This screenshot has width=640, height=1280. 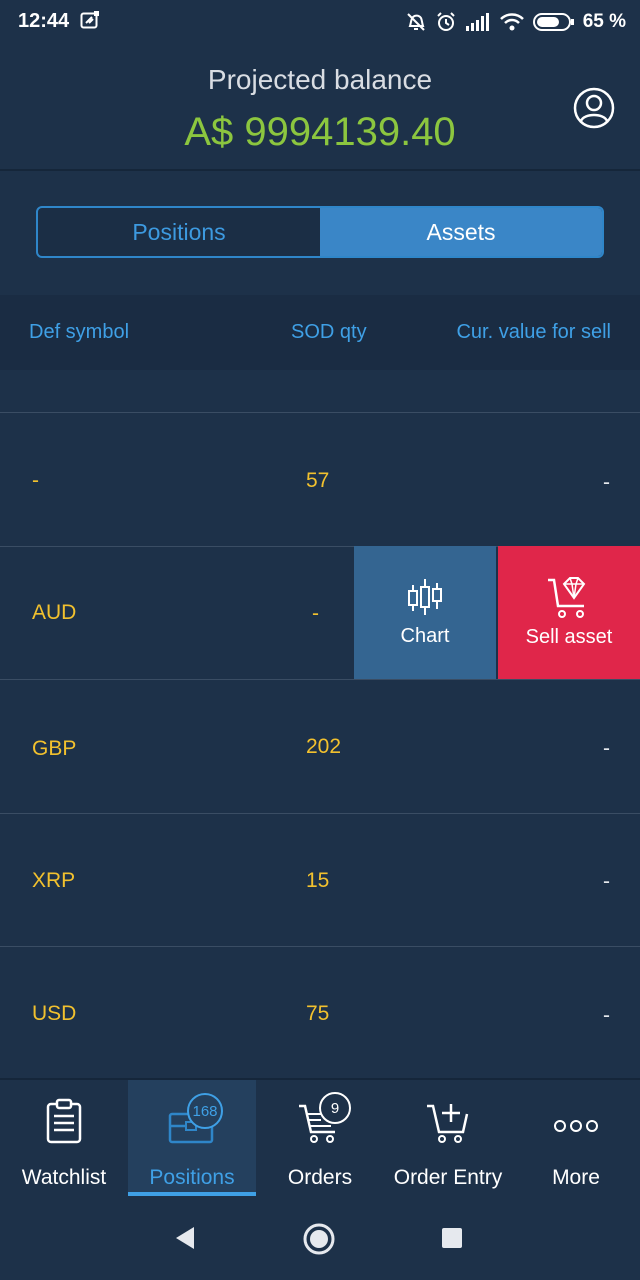 What do you see at coordinates (64, 1121) in the screenshot?
I see `clipboard-icon` at bounding box center [64, 1121].